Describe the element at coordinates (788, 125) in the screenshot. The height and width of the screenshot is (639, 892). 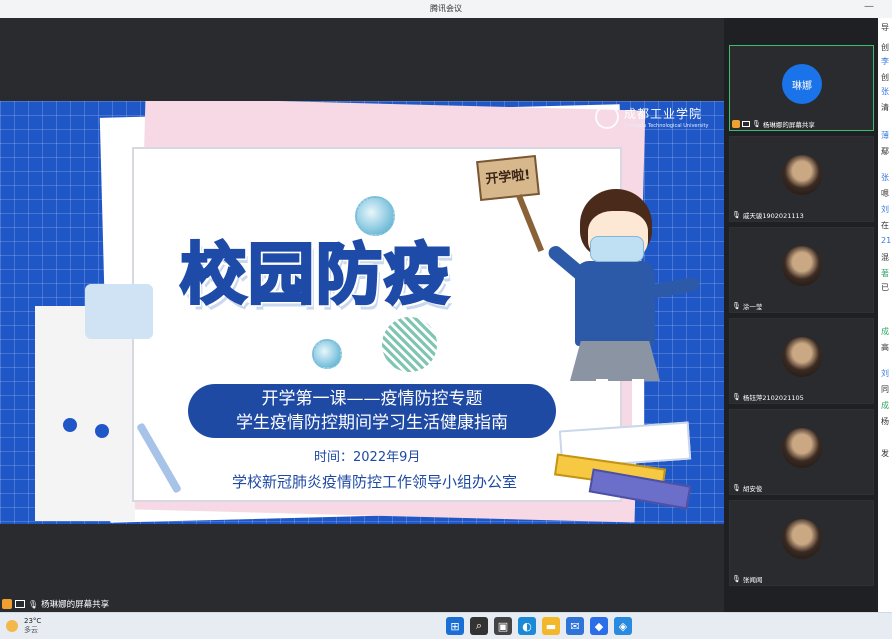
I see `participant-name: 杨琳娜的屏幕共享` at that location.